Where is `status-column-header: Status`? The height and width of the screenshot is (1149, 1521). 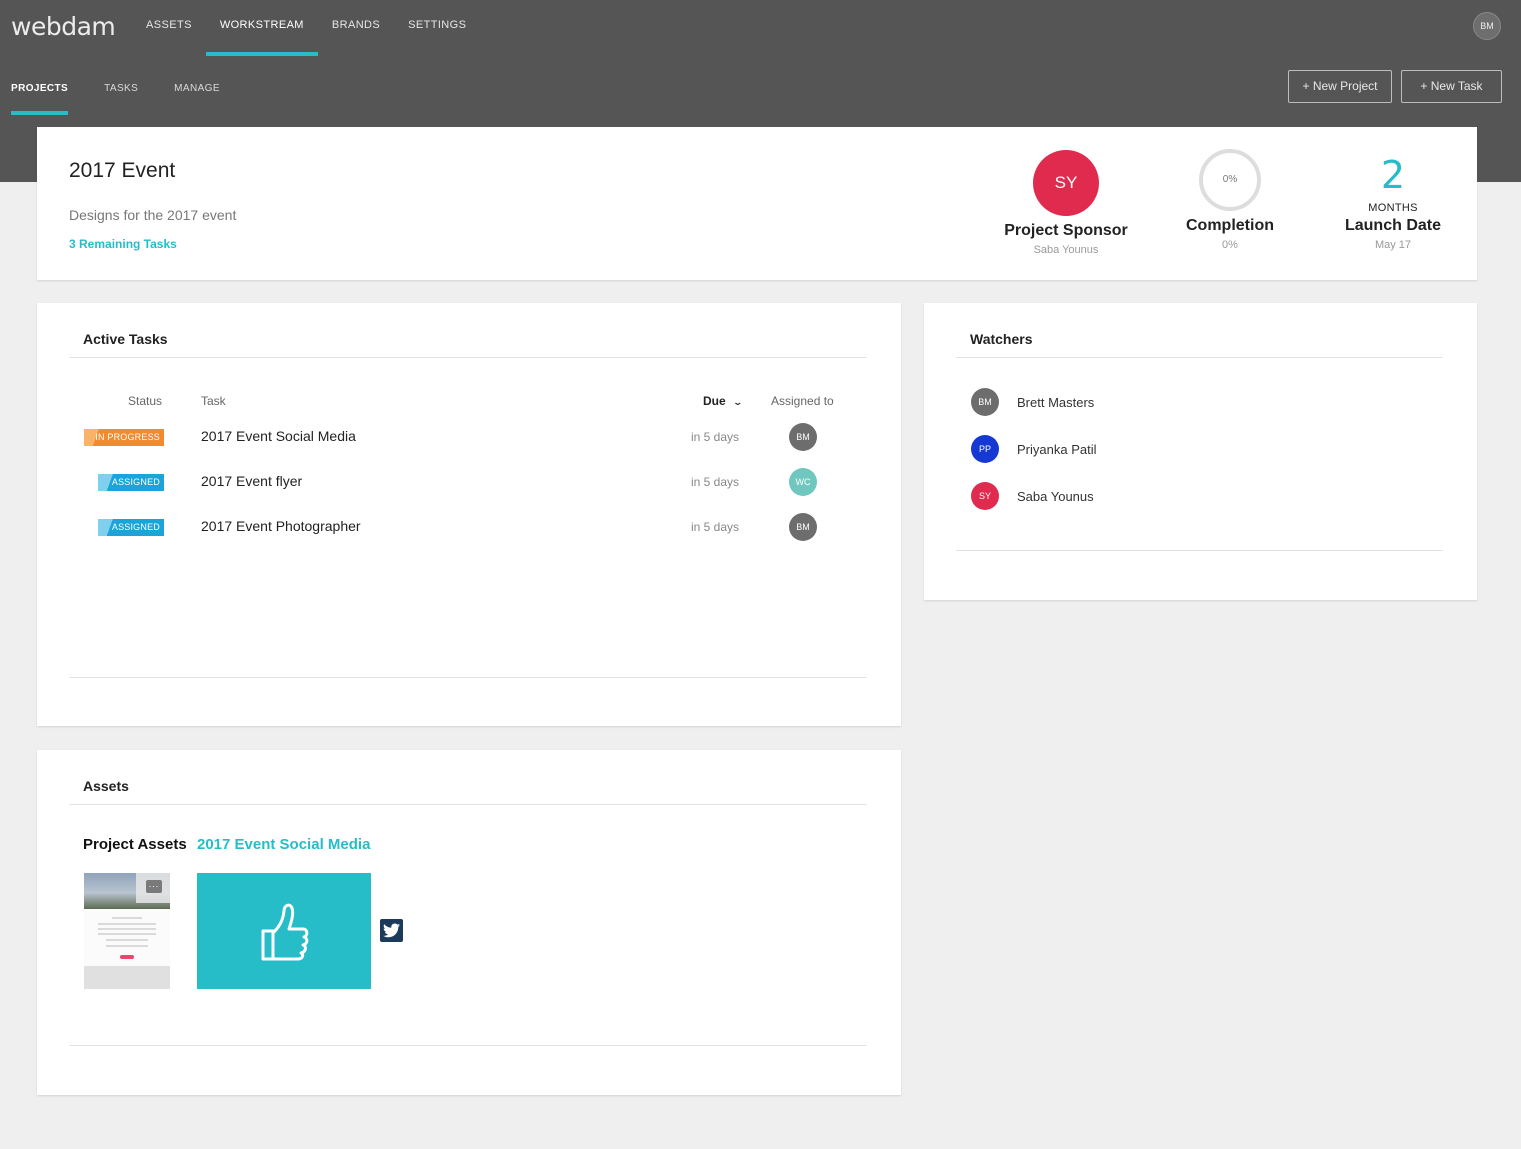
status-column-header: Status is located at coordinates (145, 401).